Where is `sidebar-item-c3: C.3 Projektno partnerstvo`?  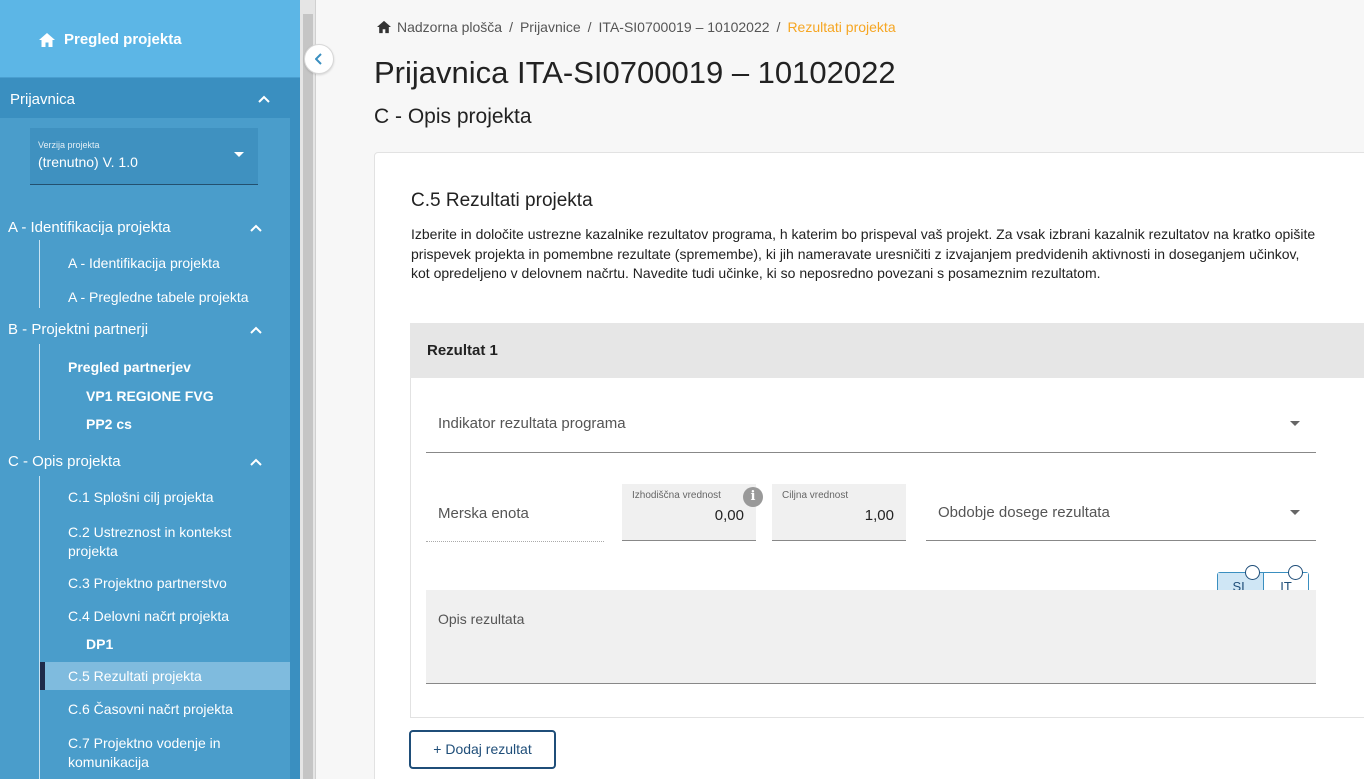
sidebar-item-c3: C.3 Projektno partnerstvo is located at coordinates (173, 583).